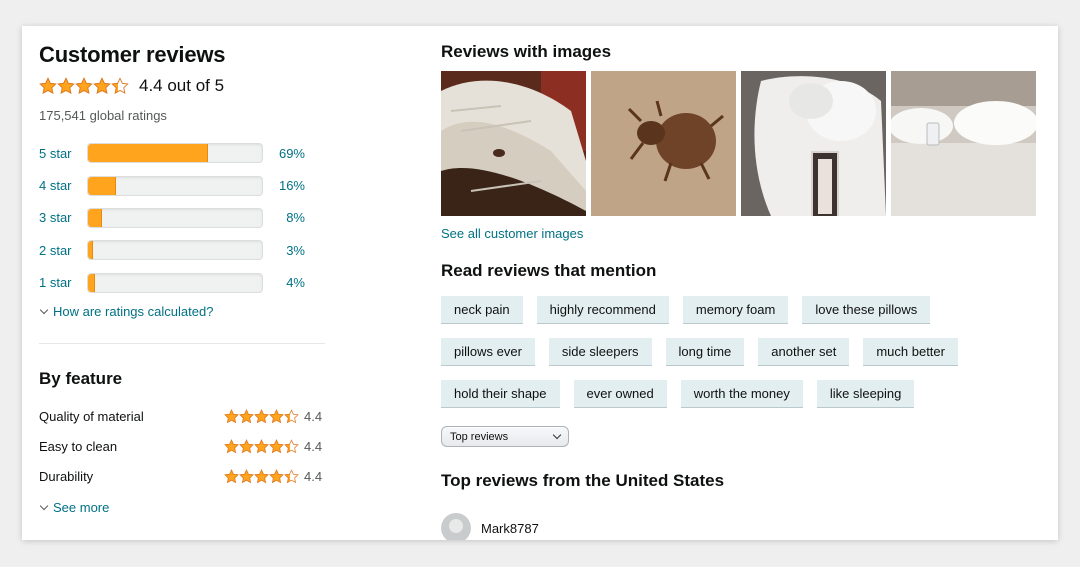 The height and width of the screenshot is (567, 1080). I want to click on sort-selected-value: Top reviews, so click(479, 436).